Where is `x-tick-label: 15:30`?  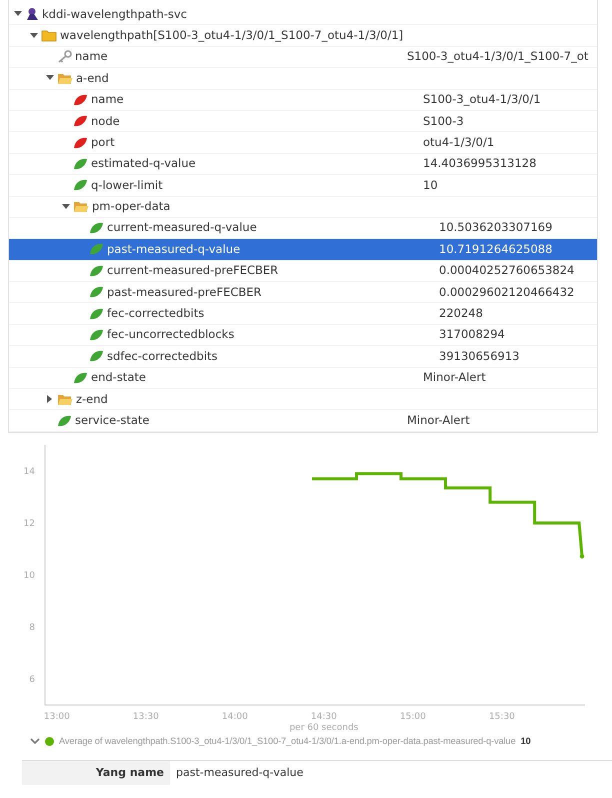 x-tick-label: 15:30 is located at coordinates (501, 717).